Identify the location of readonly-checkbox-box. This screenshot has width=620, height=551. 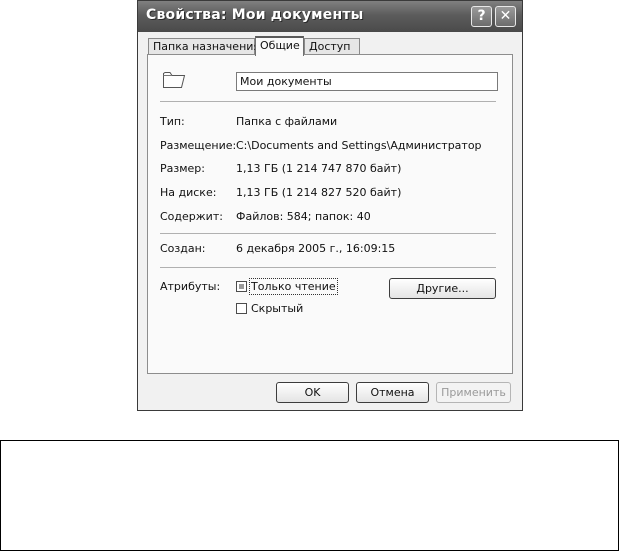
(241, 286).